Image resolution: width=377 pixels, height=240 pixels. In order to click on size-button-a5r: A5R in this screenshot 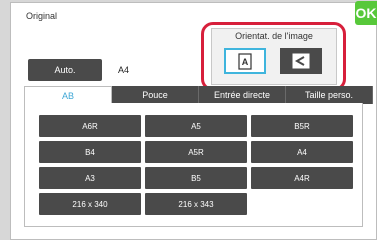, I will do `click(196, 152)`.